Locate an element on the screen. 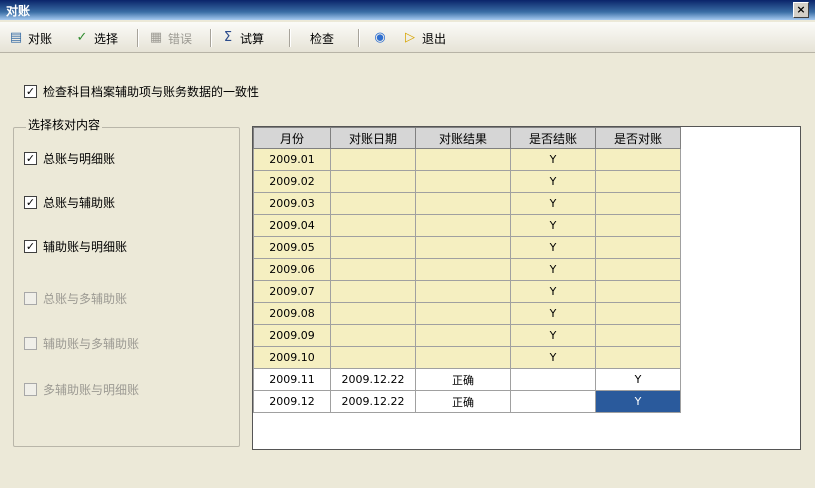  col-header-result: 对账结果 is located at coordinates (463, 138).